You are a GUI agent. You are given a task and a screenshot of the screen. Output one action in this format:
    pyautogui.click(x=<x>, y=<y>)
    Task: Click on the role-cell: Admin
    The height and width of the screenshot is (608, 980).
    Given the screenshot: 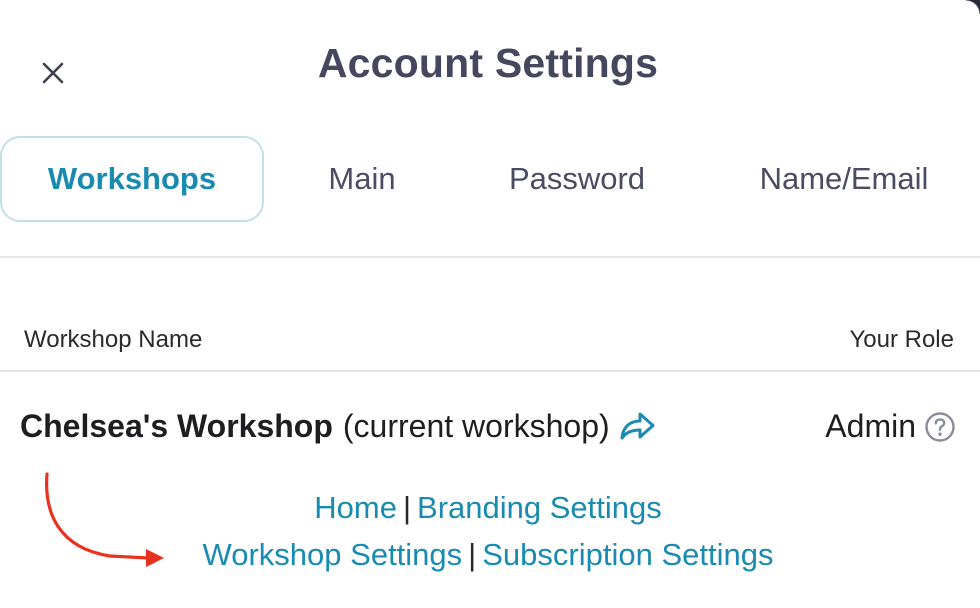 What is the action you would take?
    pyautogui.click(x=890, y=426)
    